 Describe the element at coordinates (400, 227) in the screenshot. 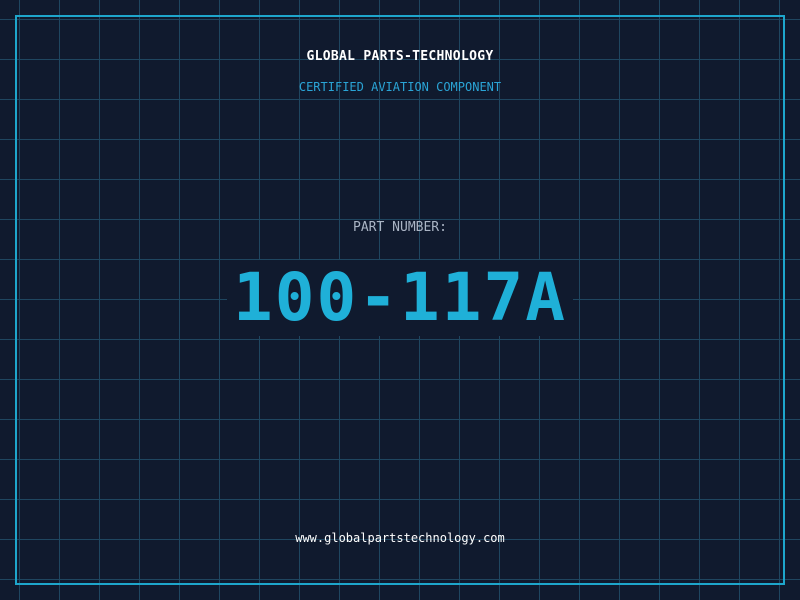

I see `part-number-label: PART NUMBER:` at that location.